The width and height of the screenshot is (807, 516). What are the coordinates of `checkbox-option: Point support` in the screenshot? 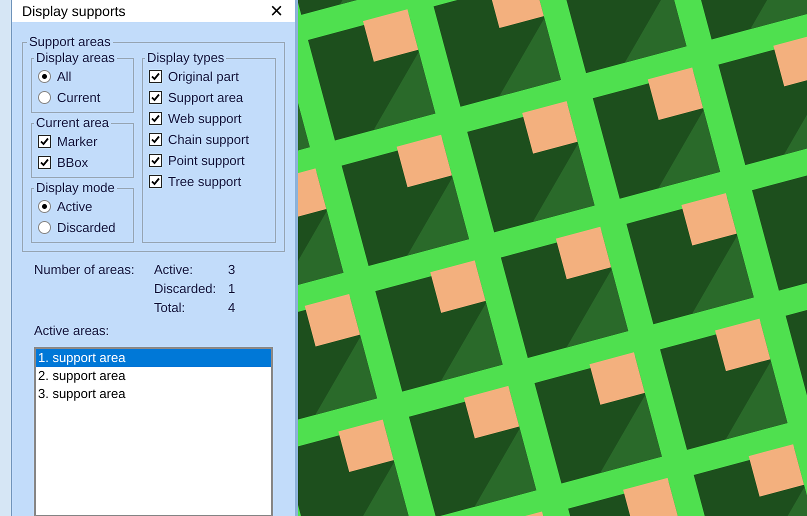 It's located at (209, 160).